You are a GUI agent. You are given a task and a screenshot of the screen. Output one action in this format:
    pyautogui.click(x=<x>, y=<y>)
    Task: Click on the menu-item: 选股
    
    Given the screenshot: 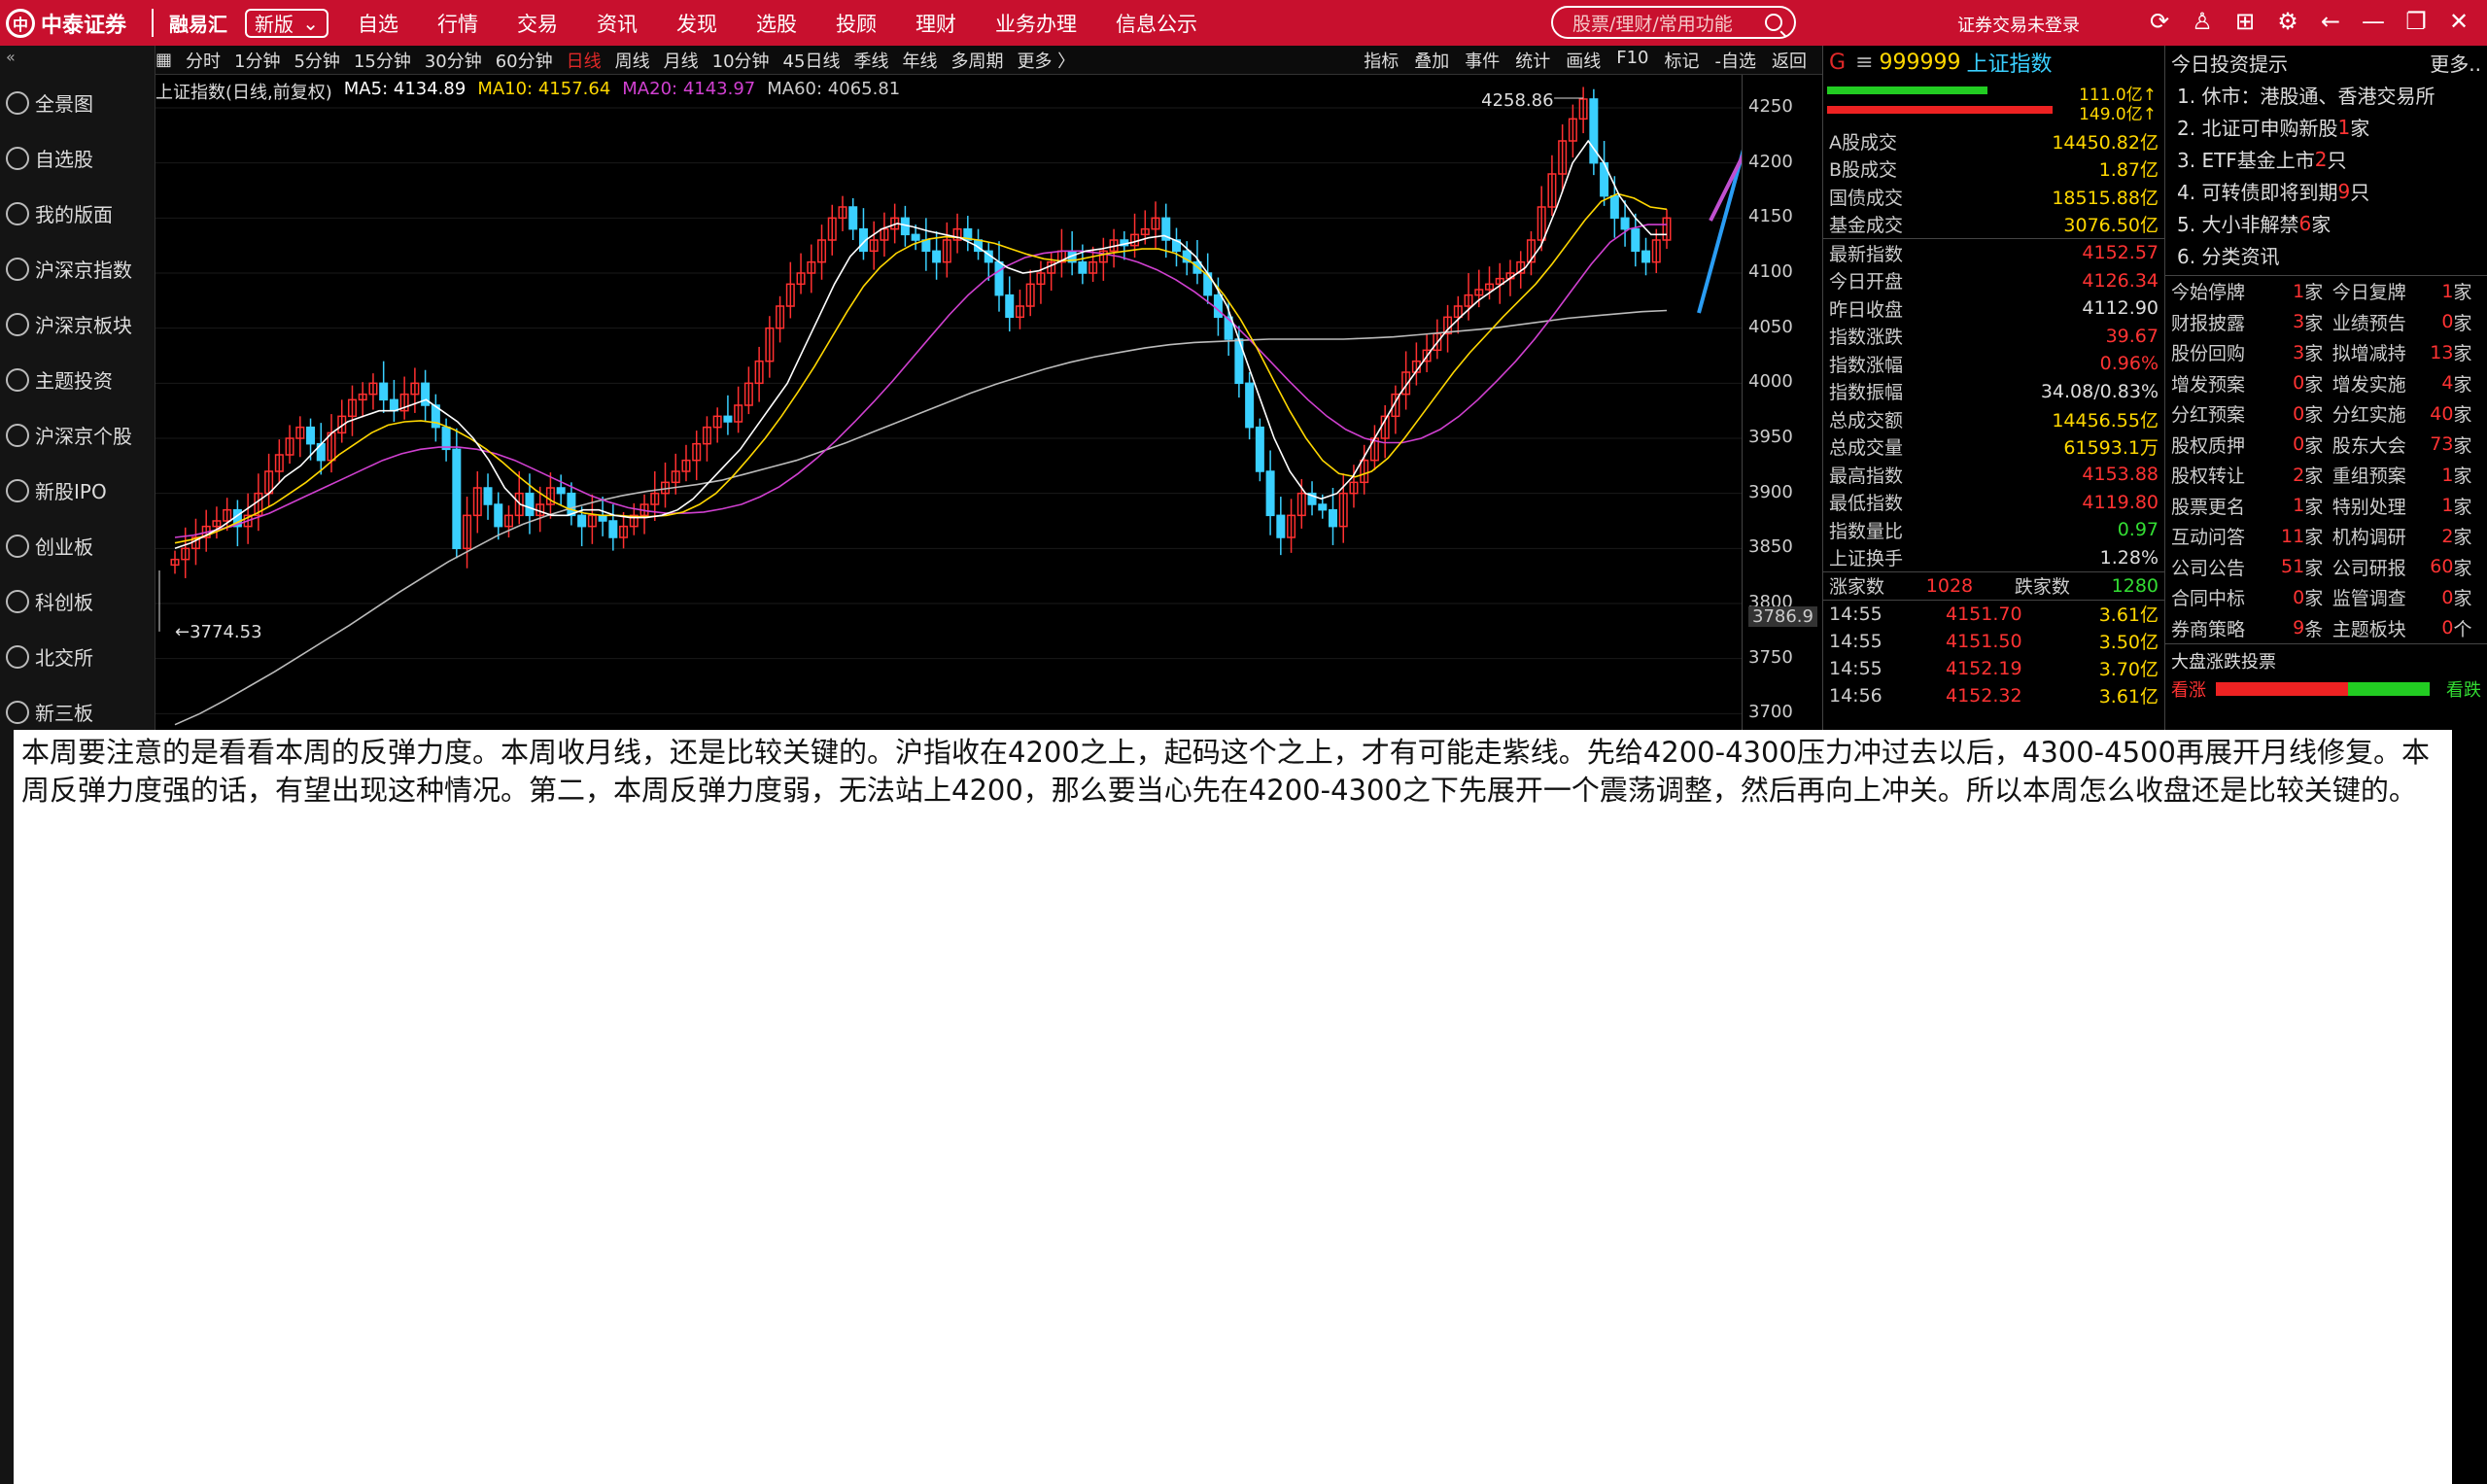 What is the action you would take?
    pyautogui.click(x=776, y=23)
    